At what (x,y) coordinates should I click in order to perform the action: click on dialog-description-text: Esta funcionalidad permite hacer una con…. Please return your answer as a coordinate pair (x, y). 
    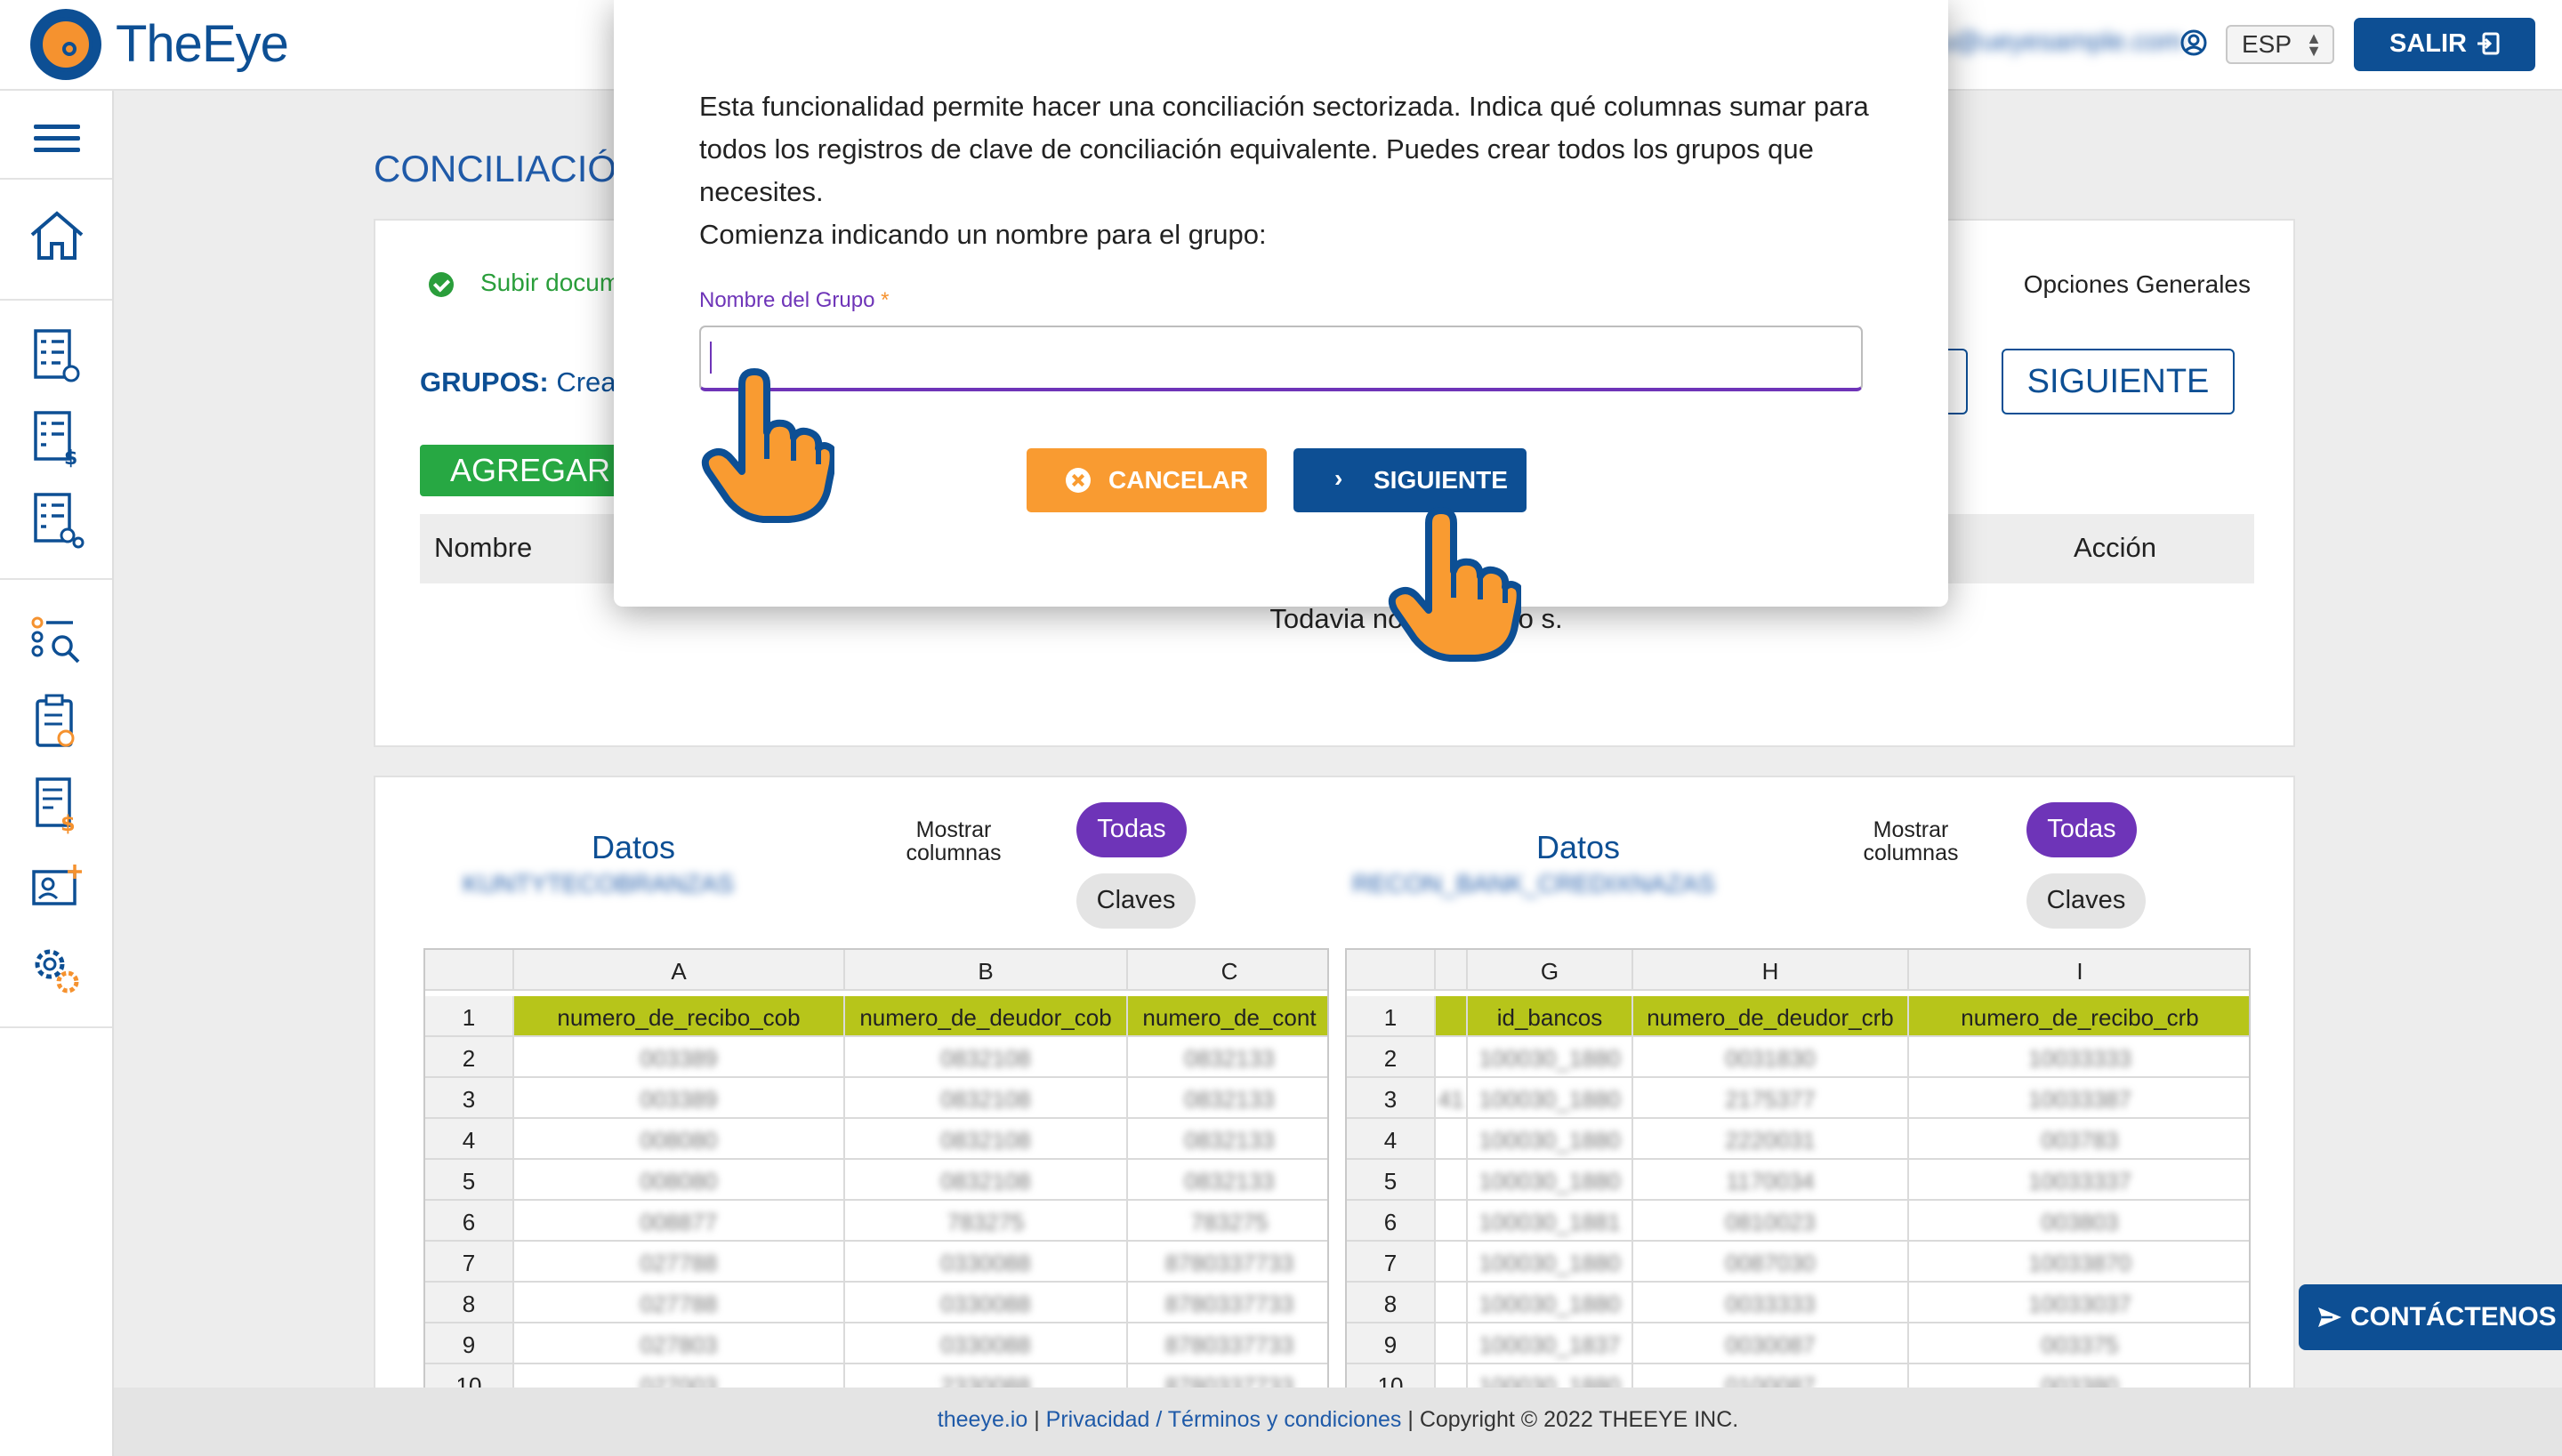
    Looking at the image, I should click on (1284, 149).